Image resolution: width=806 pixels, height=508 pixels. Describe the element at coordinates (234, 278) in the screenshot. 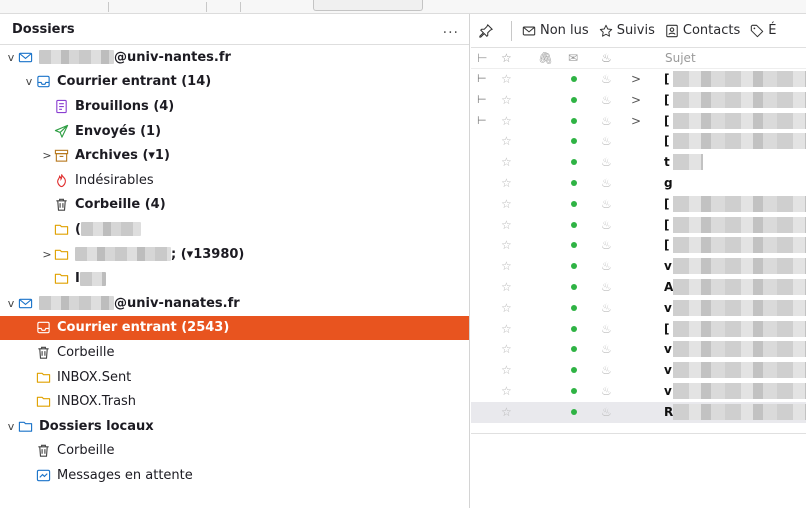

I see `folder-row: I` at that location.